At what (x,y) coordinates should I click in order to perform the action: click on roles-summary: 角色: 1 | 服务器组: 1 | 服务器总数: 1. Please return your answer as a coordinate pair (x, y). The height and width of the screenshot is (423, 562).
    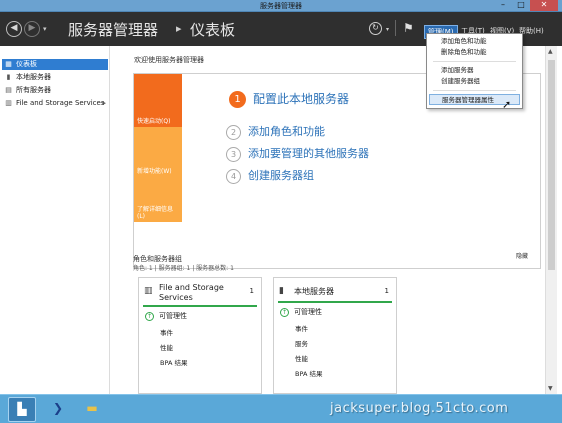
    Looking at the image, I should click on (183, 268).